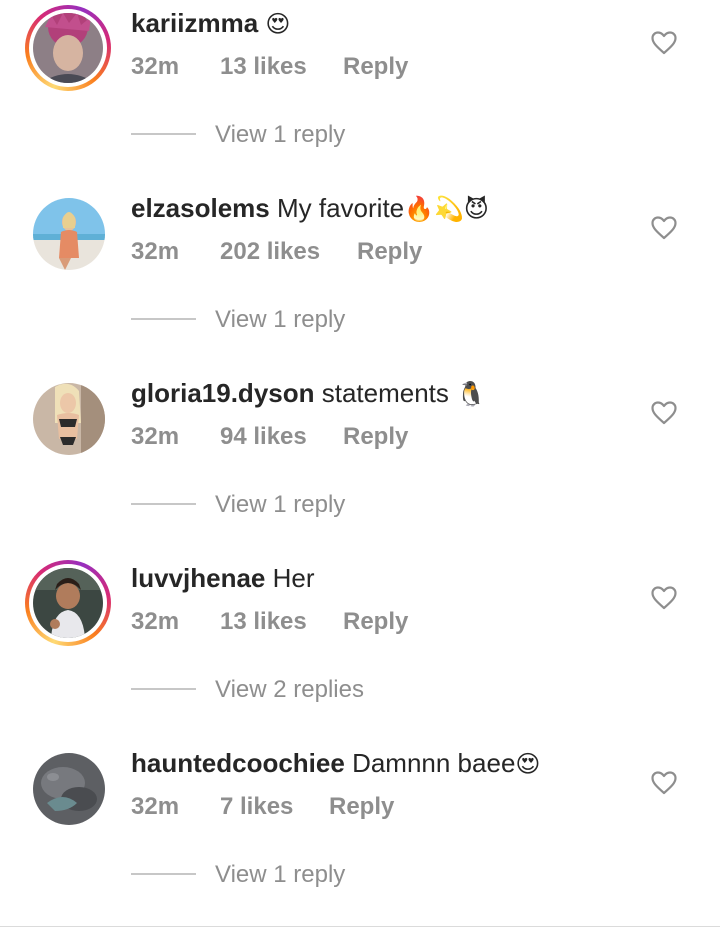 This screenshot has width=720, height=934. I want to click on username-link: hauntedcoochiee, so click(238, 763).